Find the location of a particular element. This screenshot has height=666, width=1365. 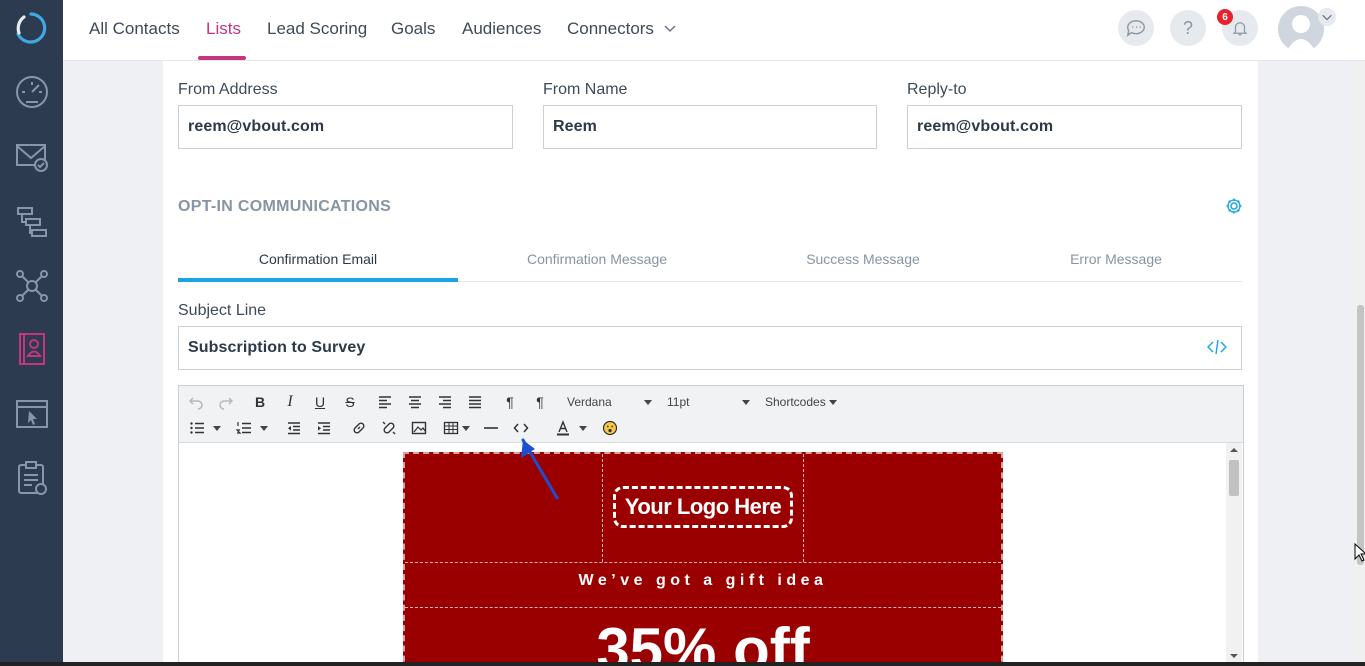

from-name-field: Reem is located at coordinates (710, 127).